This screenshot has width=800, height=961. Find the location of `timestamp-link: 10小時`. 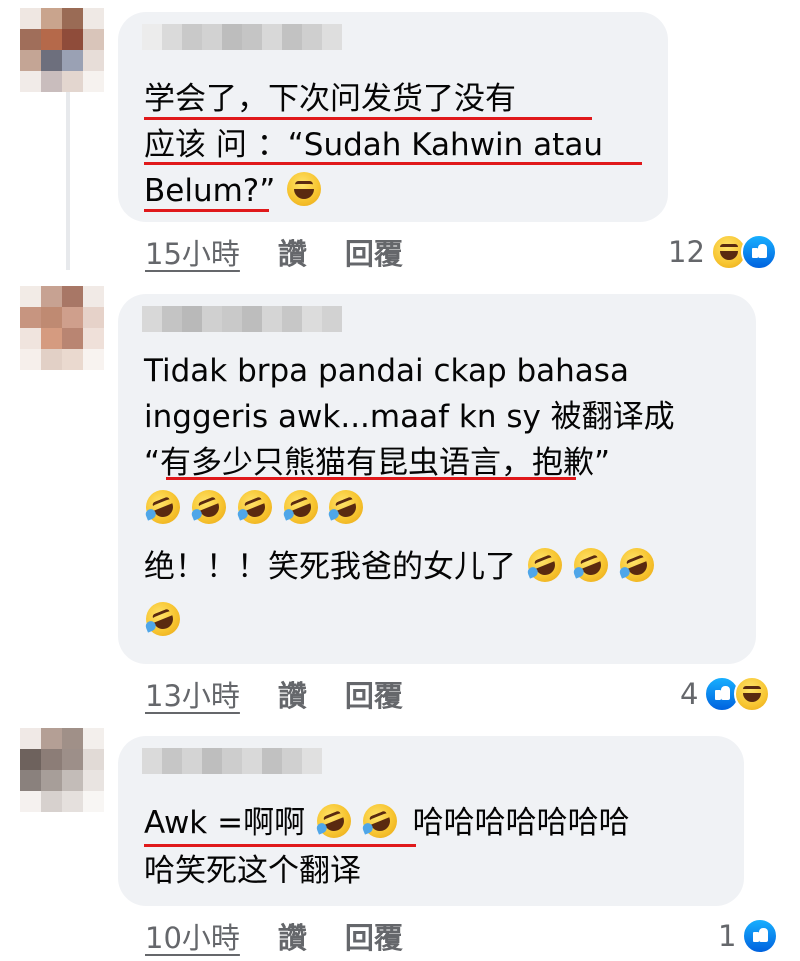

timestamp-link: 10小時 is located at coordinates (192, 936).